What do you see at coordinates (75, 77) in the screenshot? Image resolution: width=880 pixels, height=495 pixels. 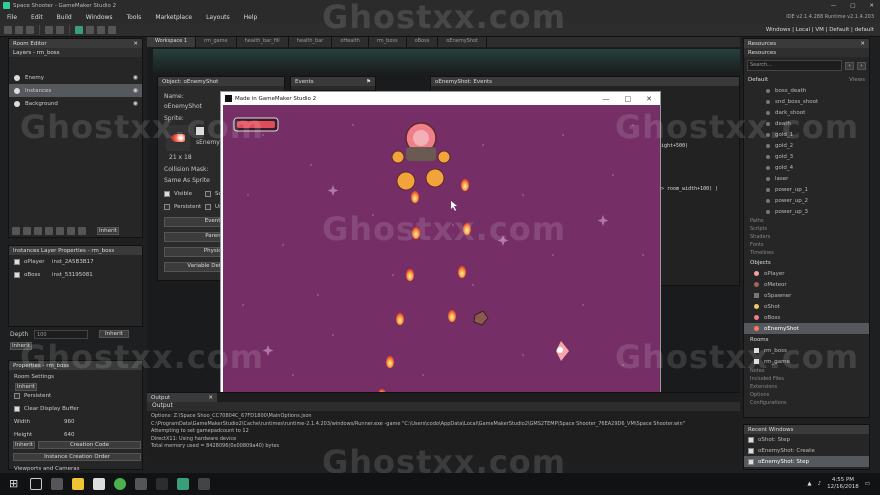 I see `layer-enemy: Enemy ◉` at bounding box center [75, 77].